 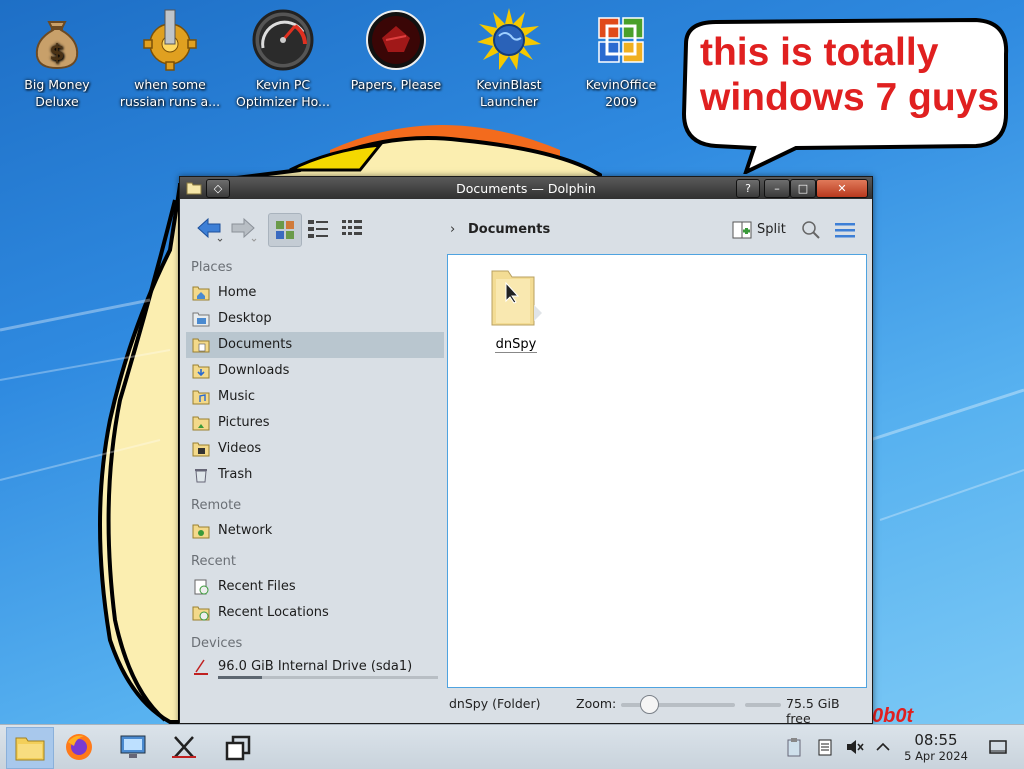 What do you see at coordinates (621, 84) in the screenshot?
I see `desktop-icon-label: KevinOffice` at bounding box center [621, 84].